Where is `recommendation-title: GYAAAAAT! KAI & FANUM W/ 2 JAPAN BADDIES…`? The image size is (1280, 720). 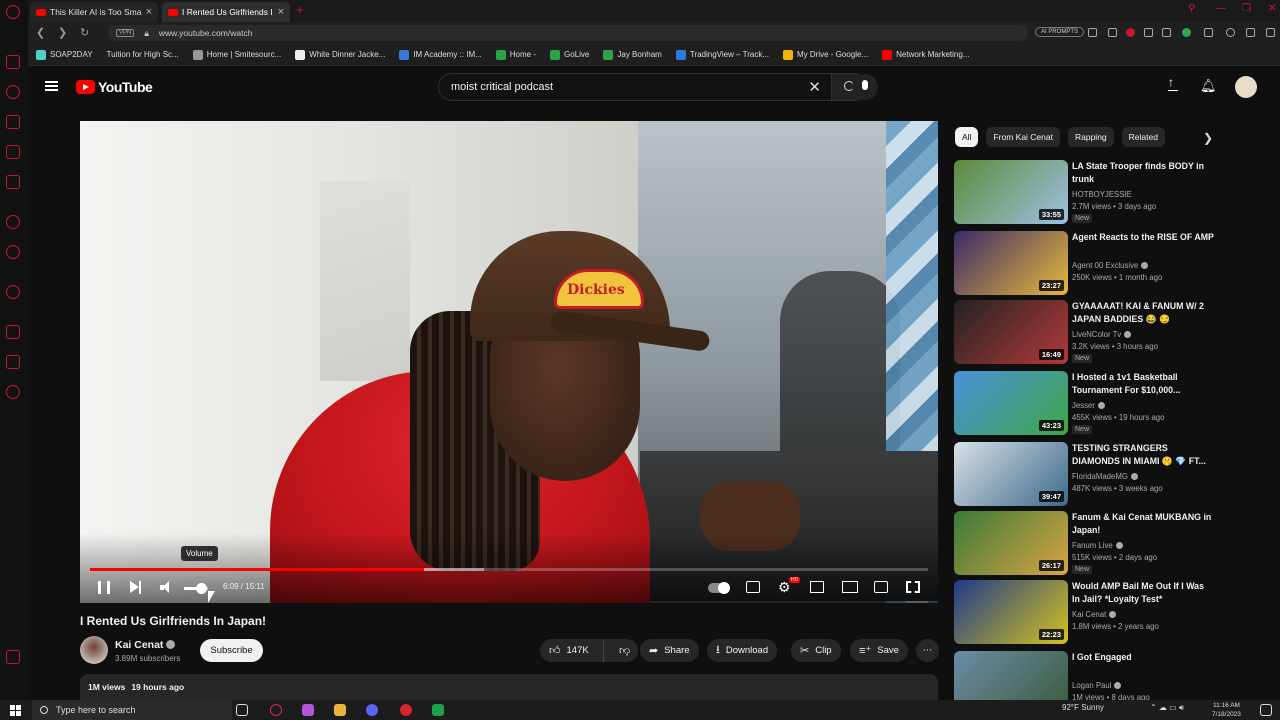
recommendation-title: GYAAAAAT! KAI & FANUM W/ 2 JAPAN BADDIES… is located at coordinates (1143, 313).